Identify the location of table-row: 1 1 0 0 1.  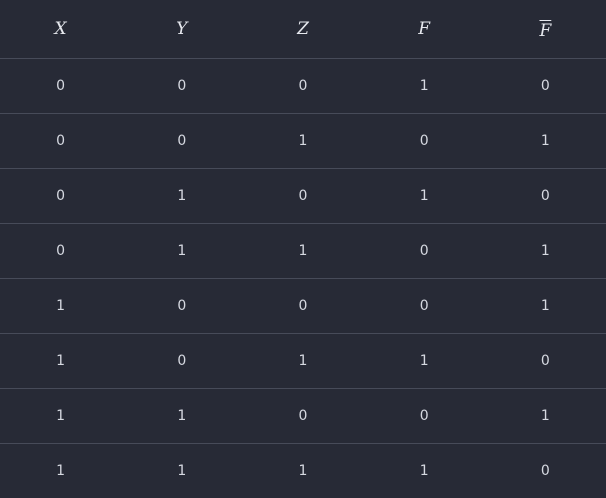
(303, 416).